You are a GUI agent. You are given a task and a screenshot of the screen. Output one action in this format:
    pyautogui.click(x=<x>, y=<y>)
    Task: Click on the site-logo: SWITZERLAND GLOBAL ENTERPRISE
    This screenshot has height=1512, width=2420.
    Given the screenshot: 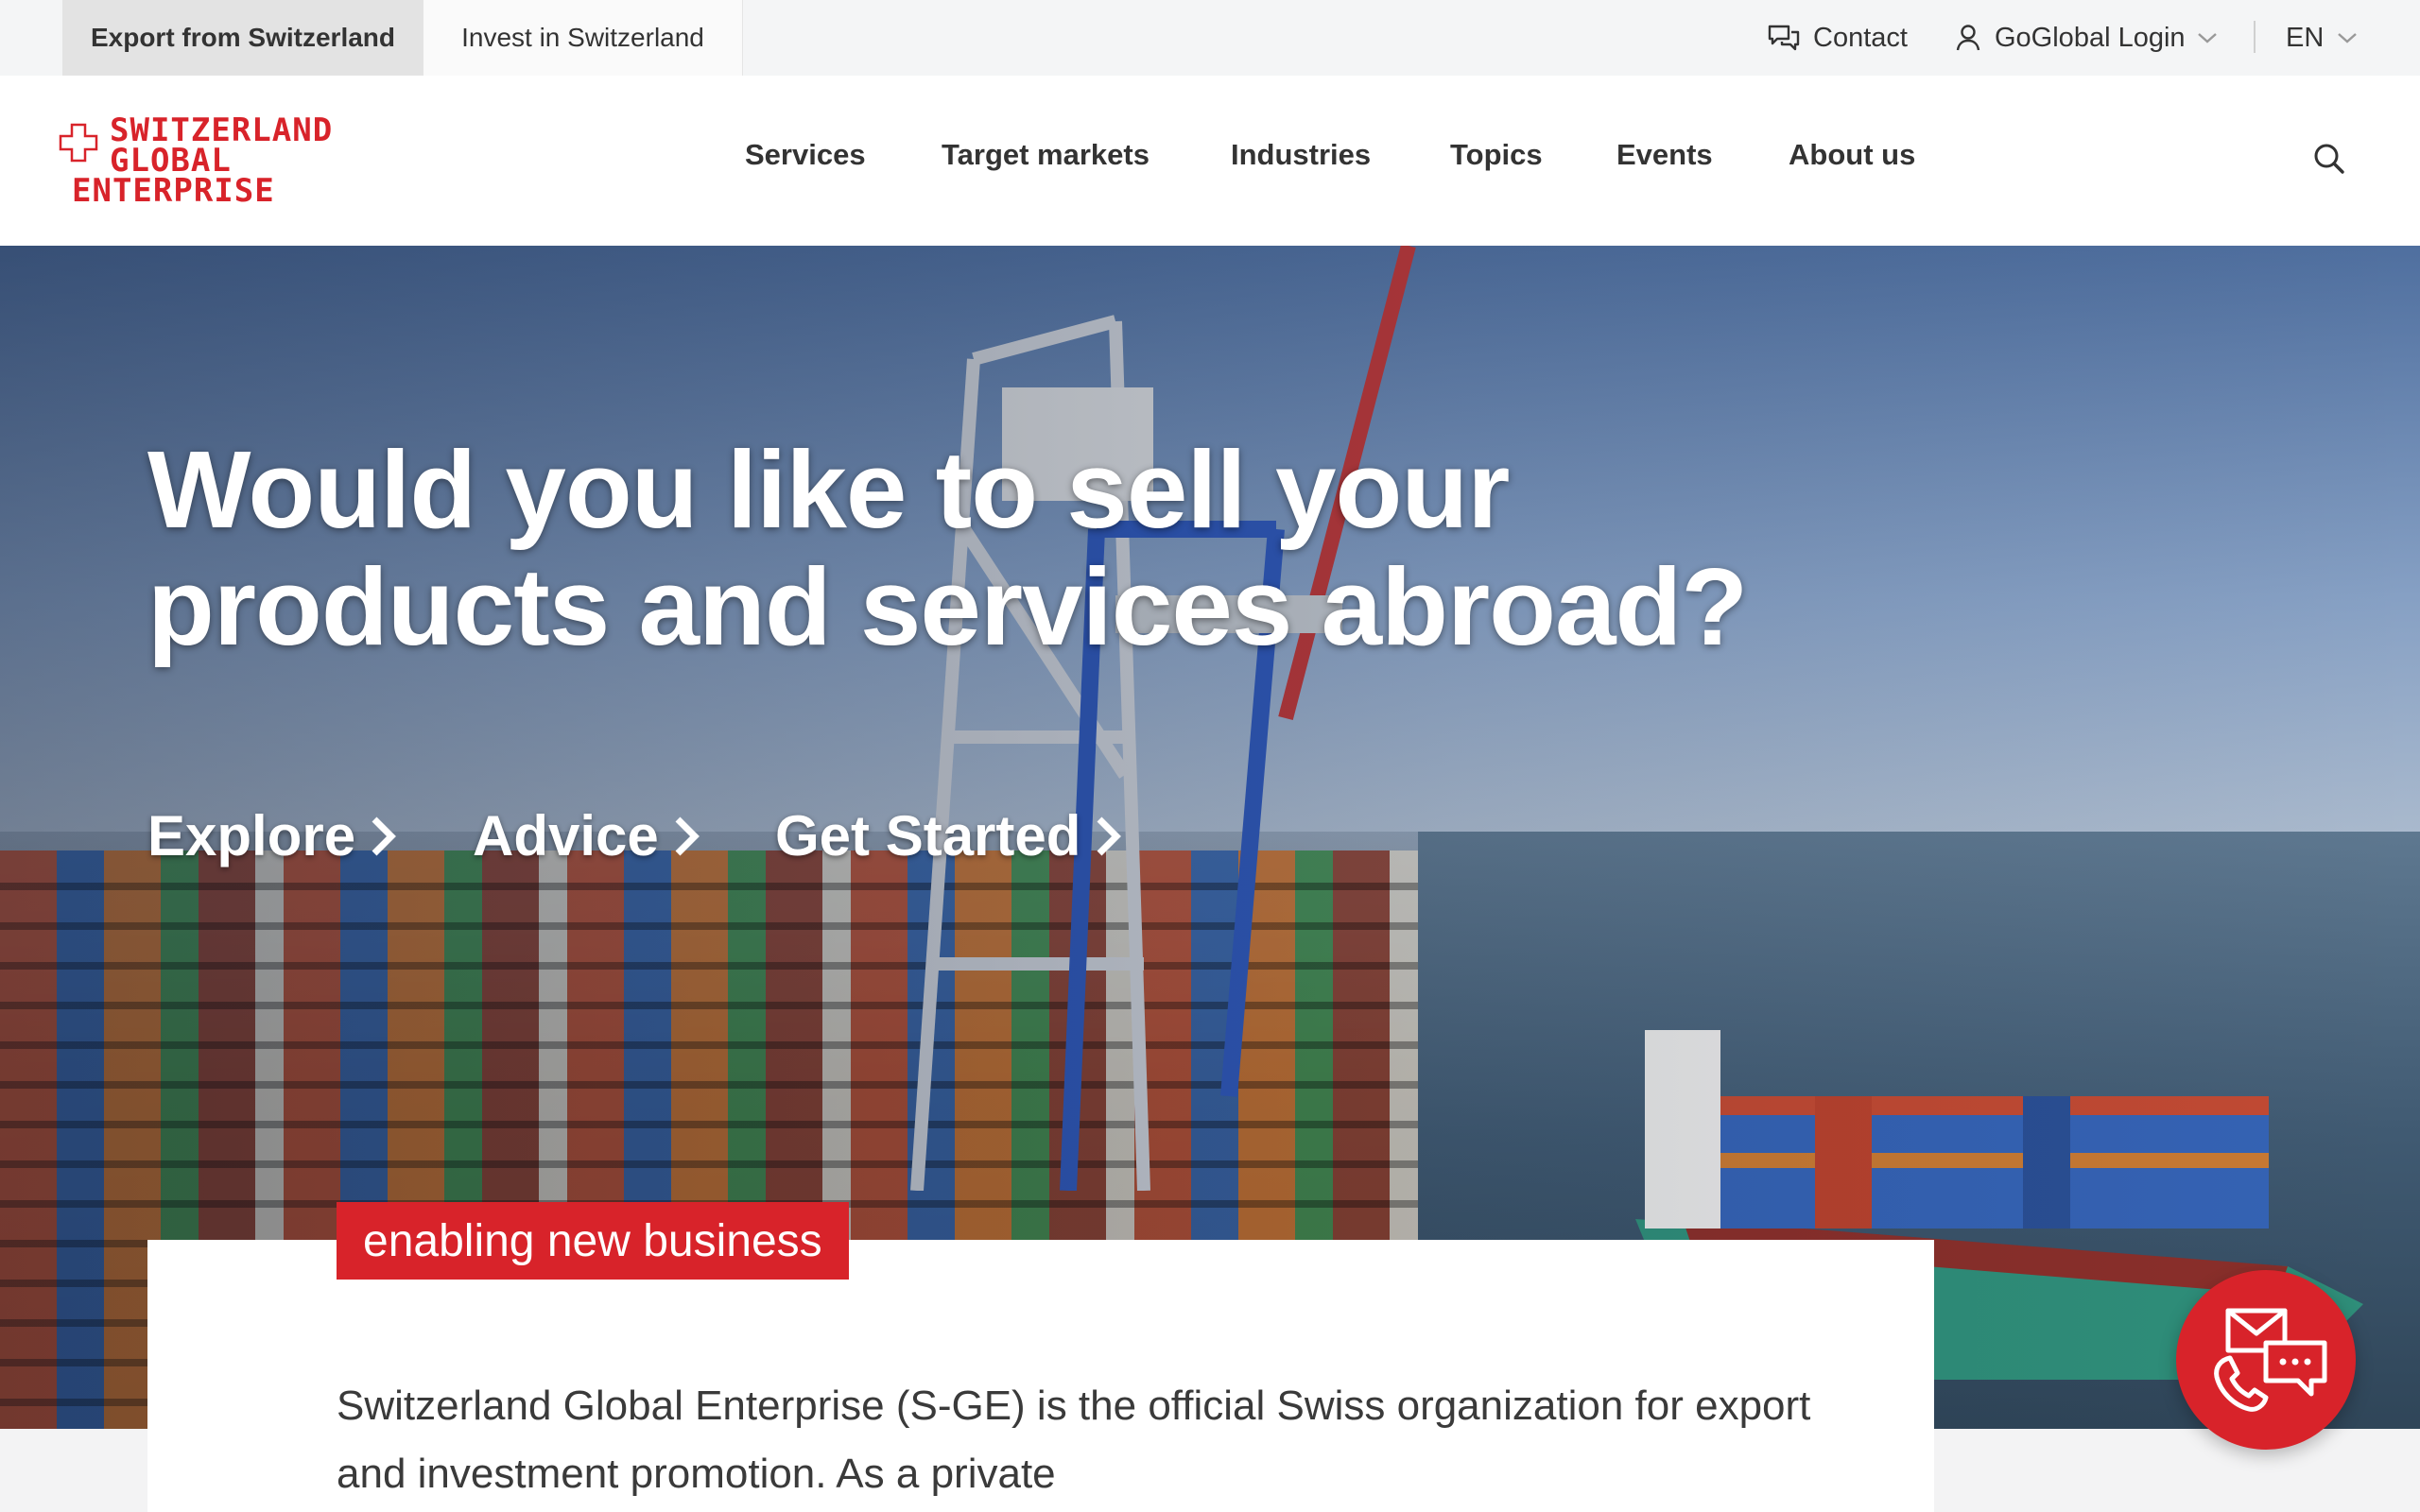 What is the action you would take?
    pyautogui.click(x=210, y=162)
    